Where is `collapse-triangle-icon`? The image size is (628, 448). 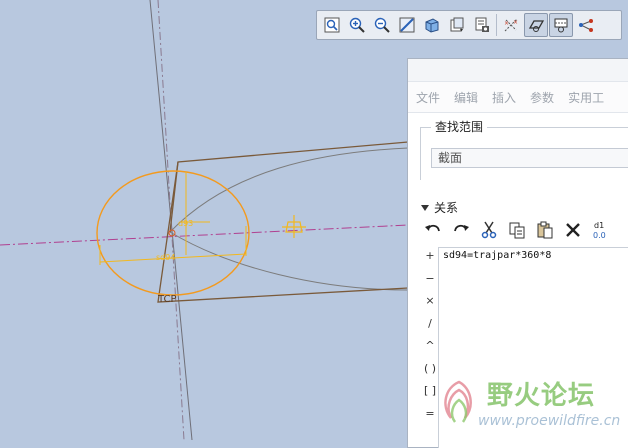
collapse-triangle-icon is located at coordinates (425, 208).